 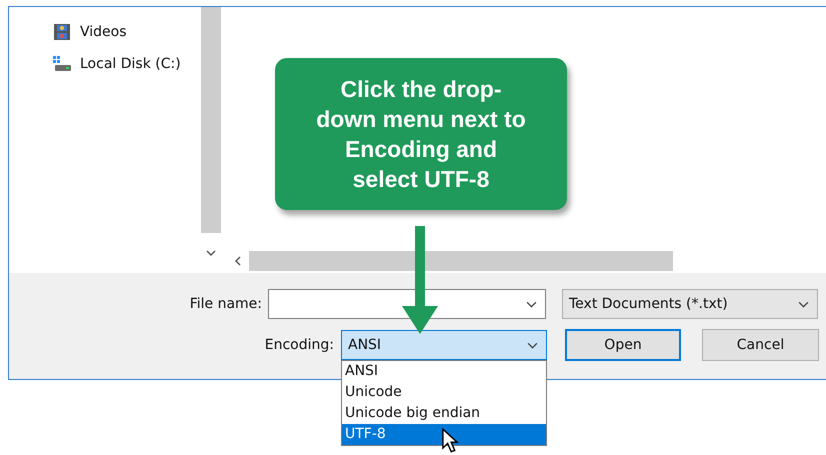 I want to click on encoding-option: Unicode big endian, so click(x=444, y=413).